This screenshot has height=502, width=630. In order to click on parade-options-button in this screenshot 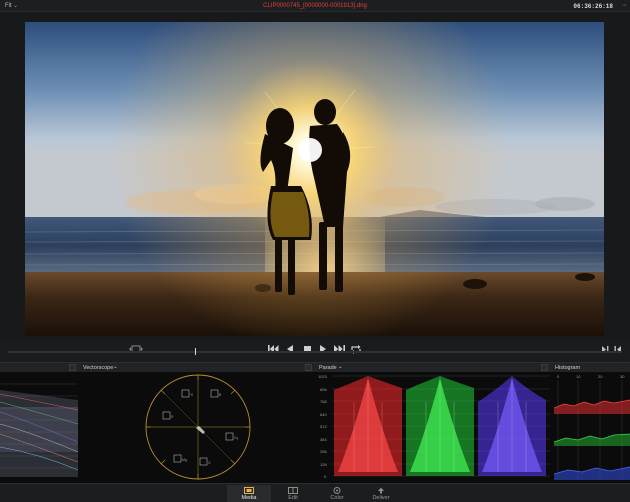, I will do `click(544, 367)`.